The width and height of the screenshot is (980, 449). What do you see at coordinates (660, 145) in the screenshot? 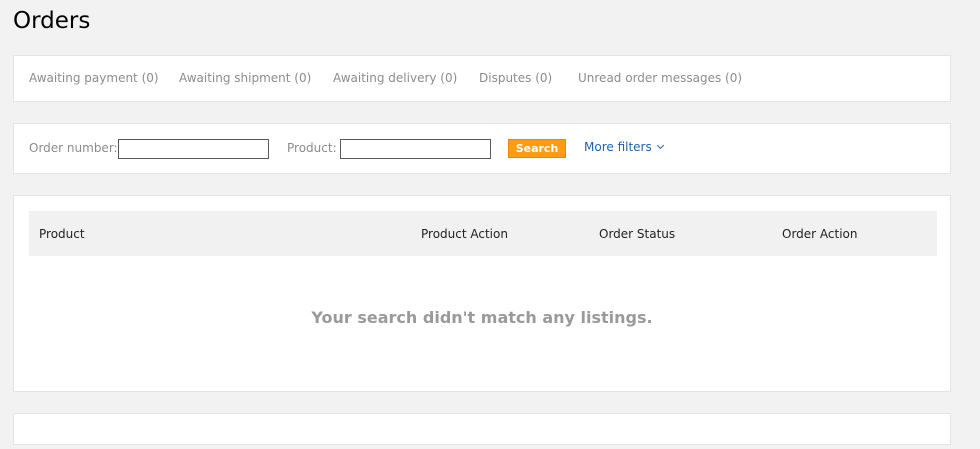
I see `chevron-down-icon` at bounding box center [660, 145].